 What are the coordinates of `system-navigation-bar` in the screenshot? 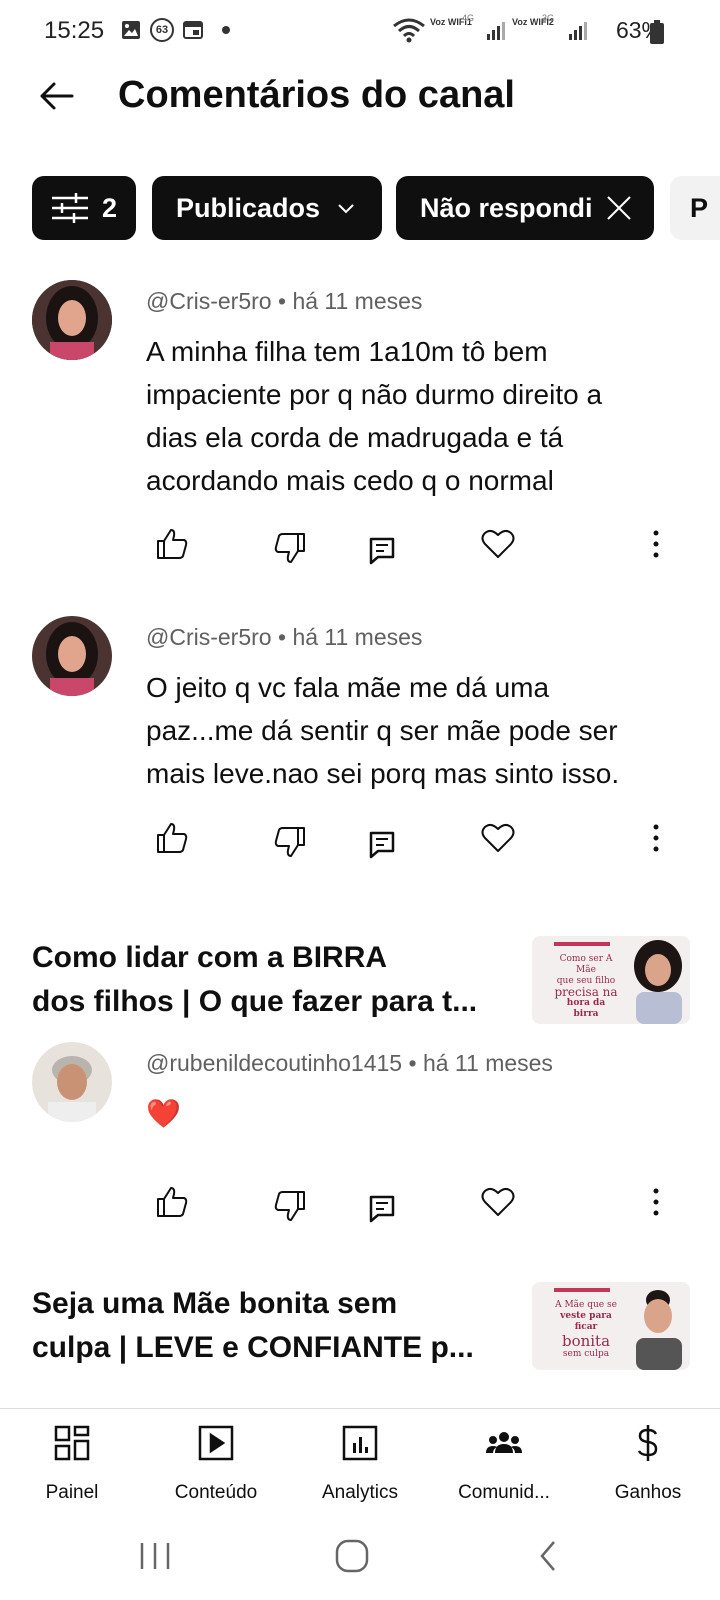 It's located at (360, 1558).